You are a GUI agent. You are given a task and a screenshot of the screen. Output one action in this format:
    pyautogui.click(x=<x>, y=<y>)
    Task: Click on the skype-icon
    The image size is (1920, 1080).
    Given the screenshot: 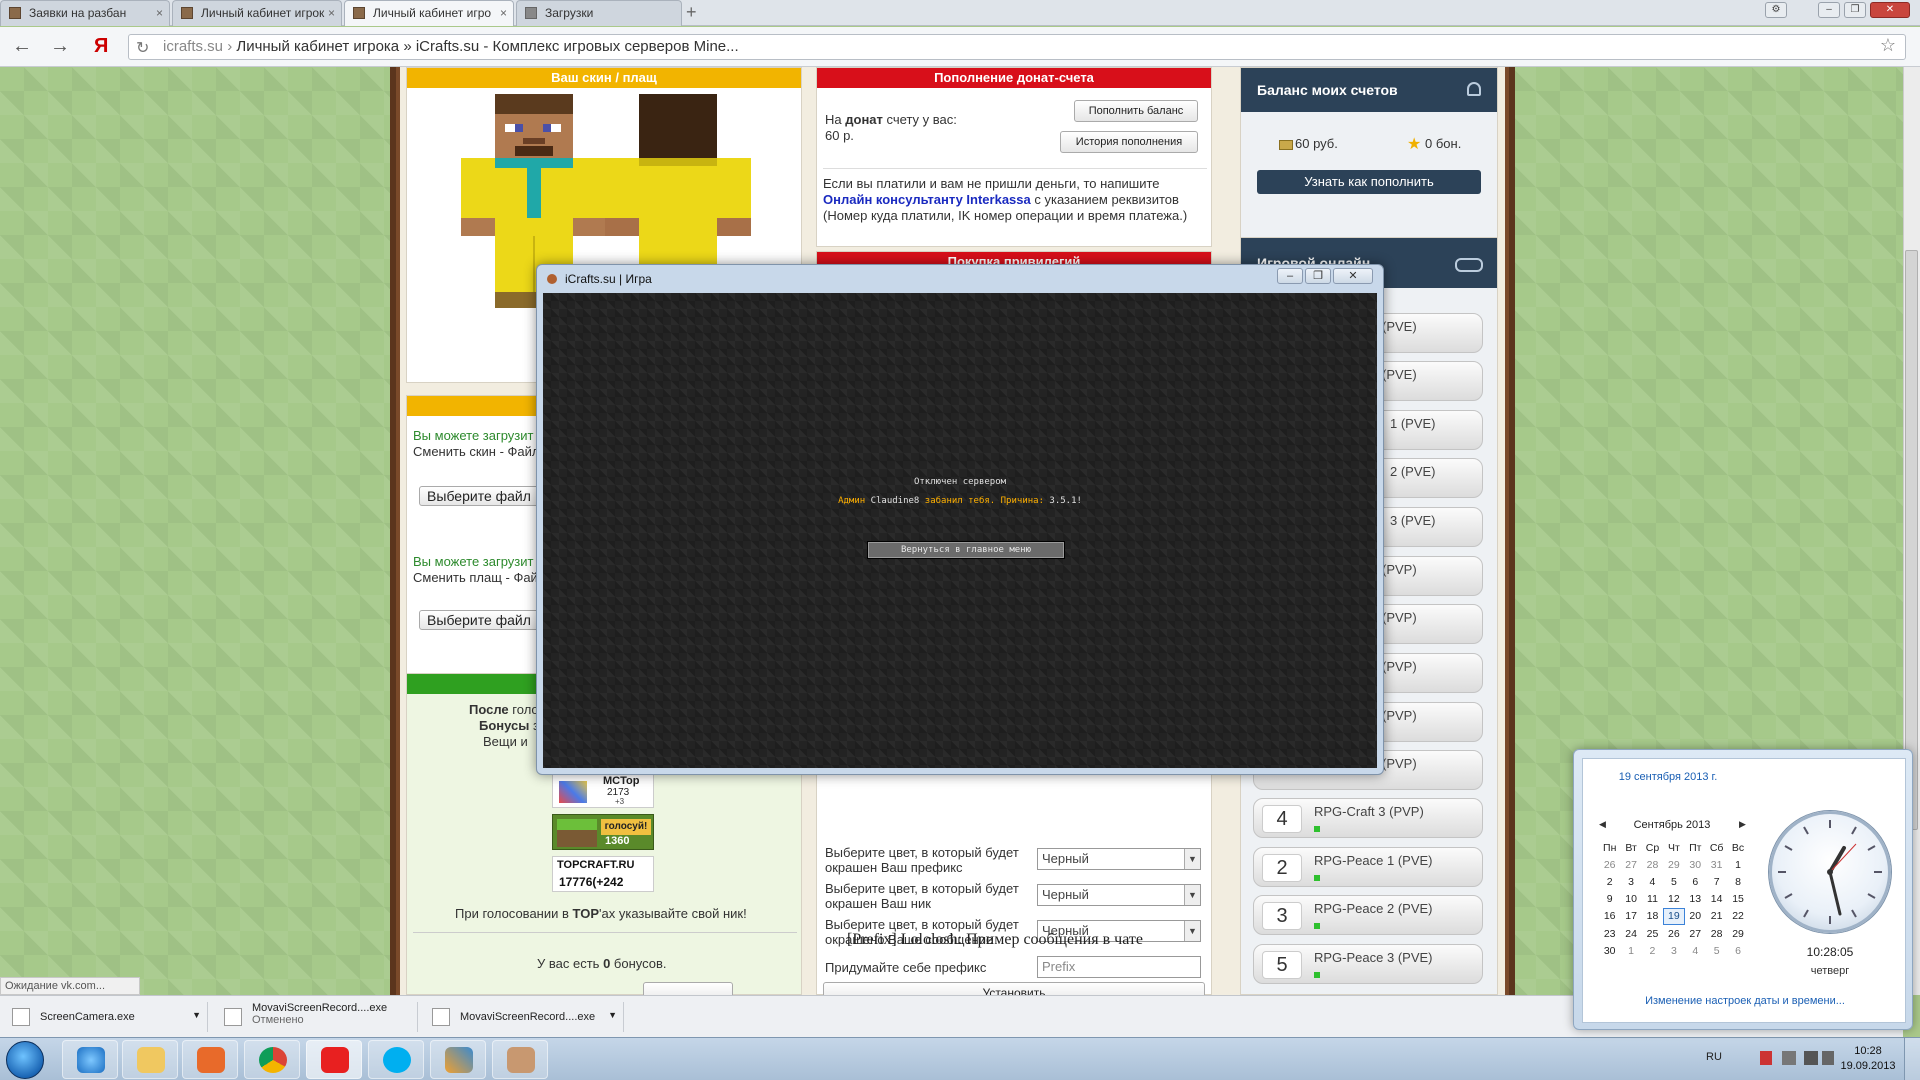 What is the action you would take?
    pyautogui.click(x=397, y=1060)
    